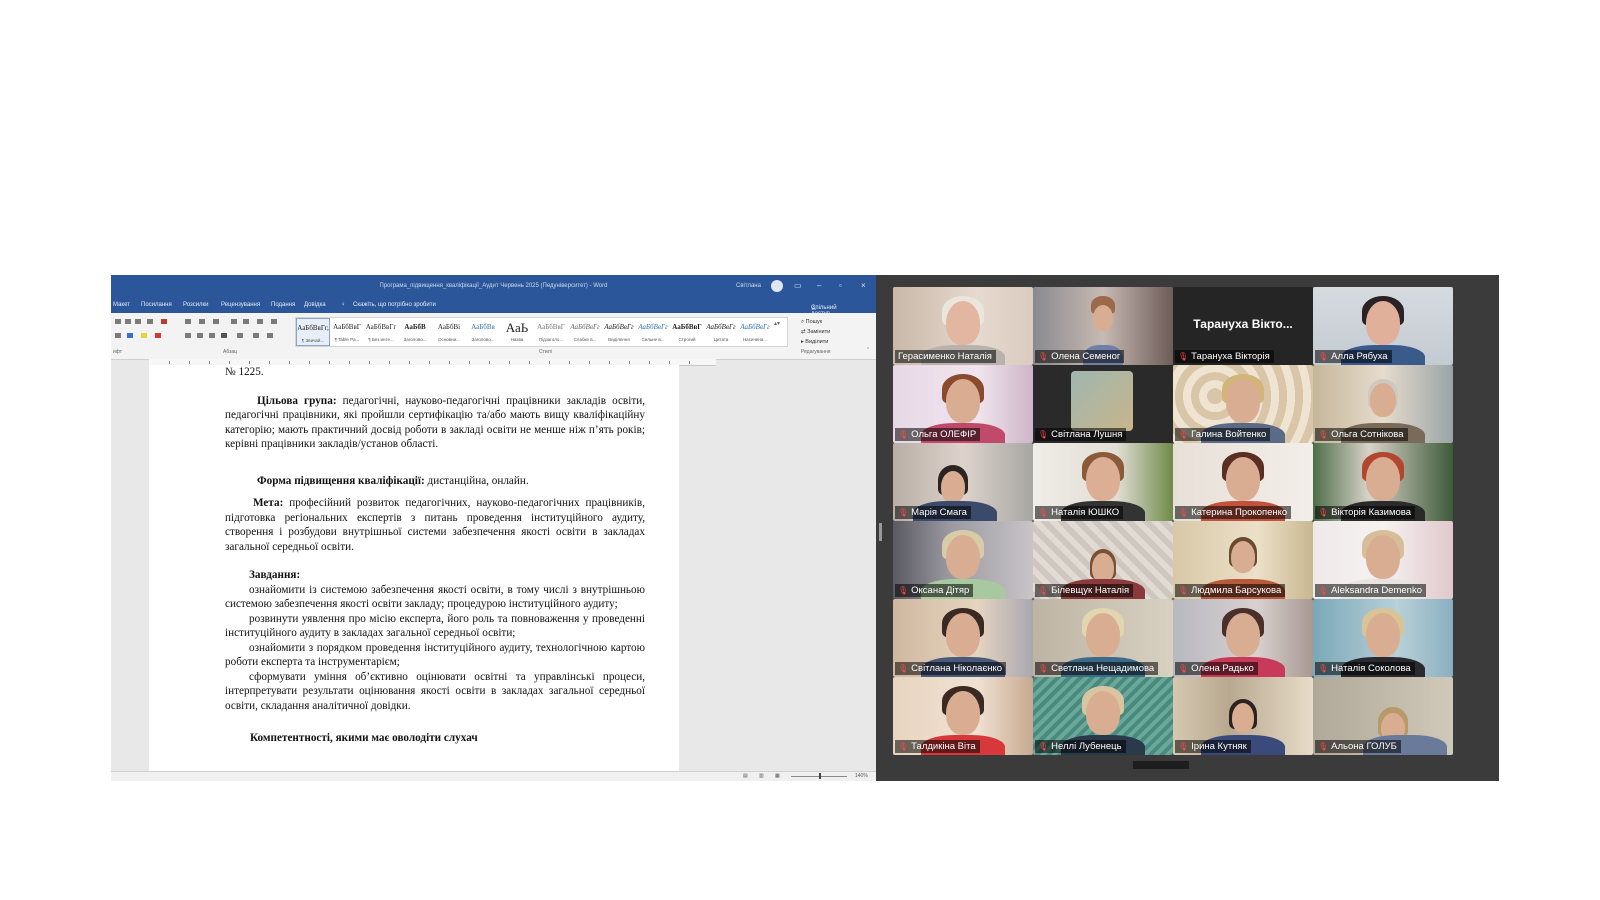 The width and height of the screenshot is (1600, 900). I want to click on pilcrow-icon, so click(274, 321).